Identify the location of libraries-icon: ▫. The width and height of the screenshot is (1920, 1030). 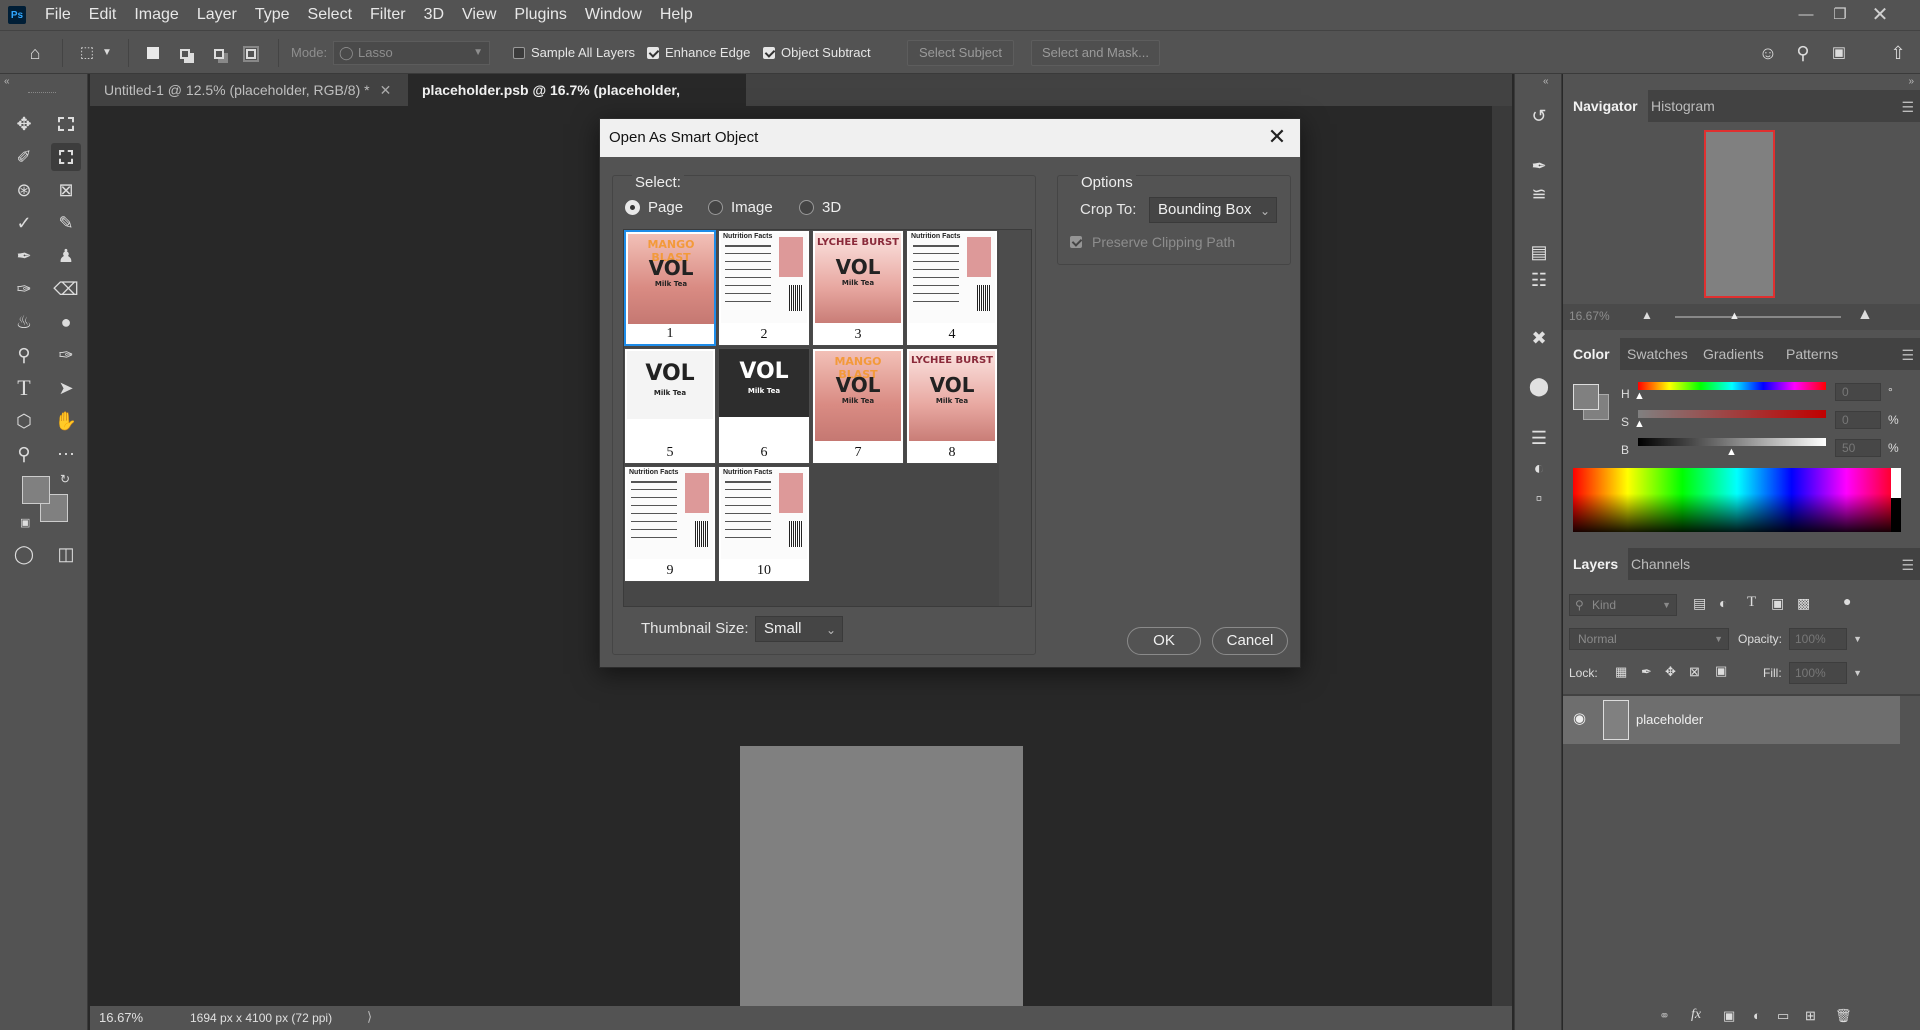
(1539, 498).